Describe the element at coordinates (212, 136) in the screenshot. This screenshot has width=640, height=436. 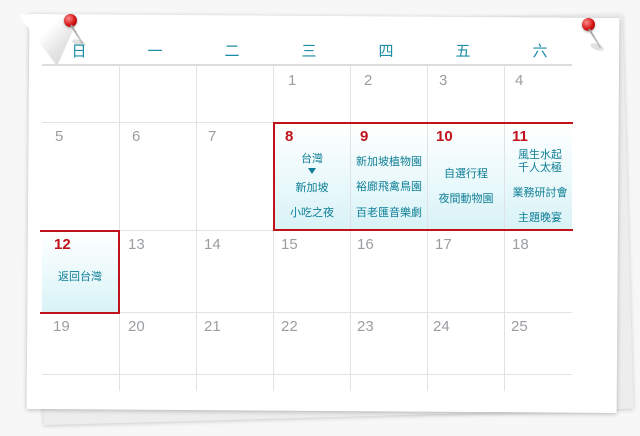
I see `day-number: 7` at that location.